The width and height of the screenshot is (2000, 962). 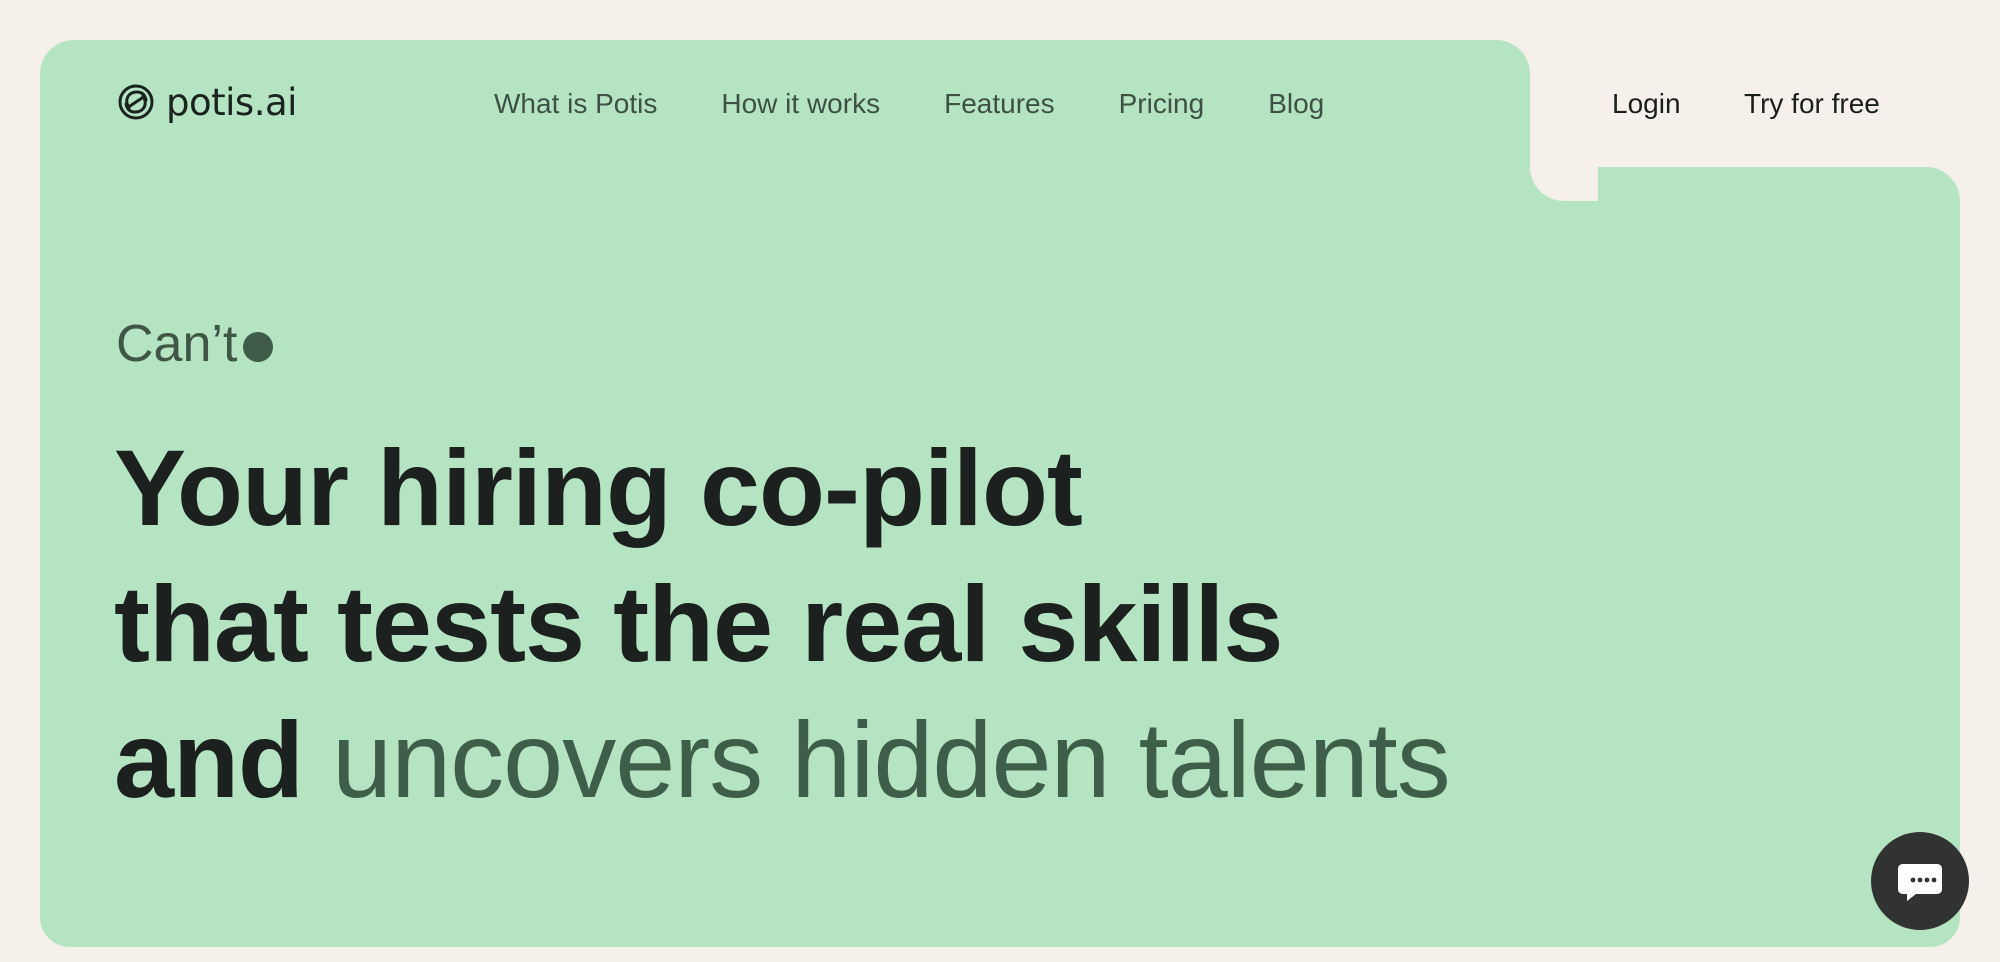 I want to click on brand-name: potis.ai, so click(x=231, y=102).